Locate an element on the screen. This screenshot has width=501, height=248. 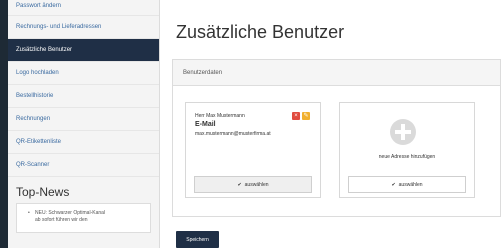
panel-title: Benutzerdaten is located at coordinates (336, 73).